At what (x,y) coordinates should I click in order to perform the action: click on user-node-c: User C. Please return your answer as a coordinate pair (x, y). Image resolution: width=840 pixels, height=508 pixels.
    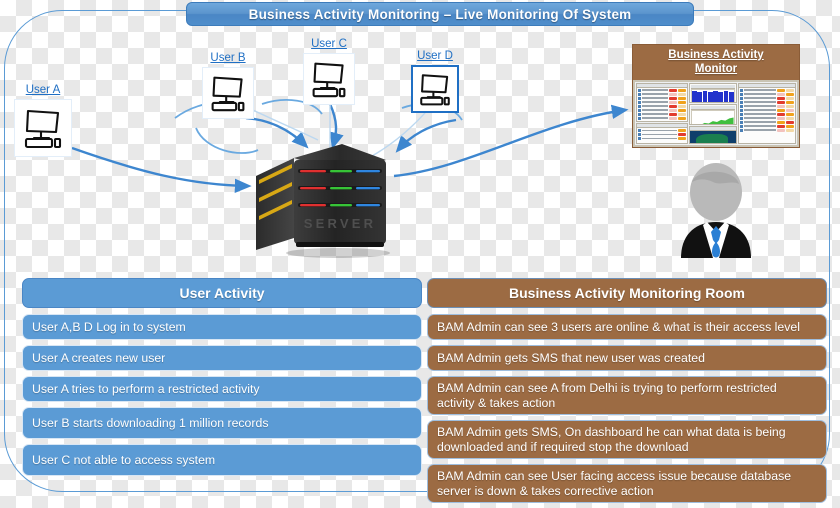
    Looking at the image, I should click on (329, 71).